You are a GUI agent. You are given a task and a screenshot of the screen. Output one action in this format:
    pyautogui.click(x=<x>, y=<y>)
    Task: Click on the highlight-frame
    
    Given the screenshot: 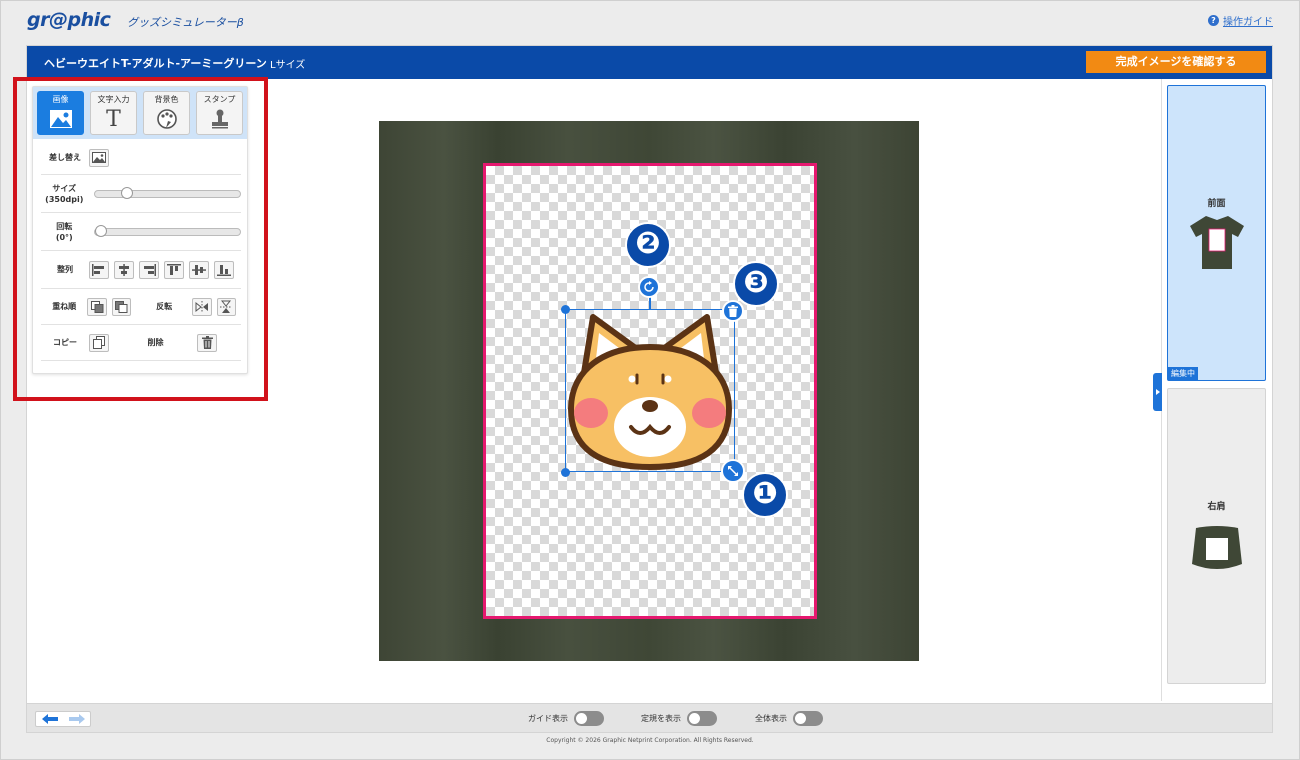 What is the action you would take?
    pyautogui.click(x=140, y=239)
    